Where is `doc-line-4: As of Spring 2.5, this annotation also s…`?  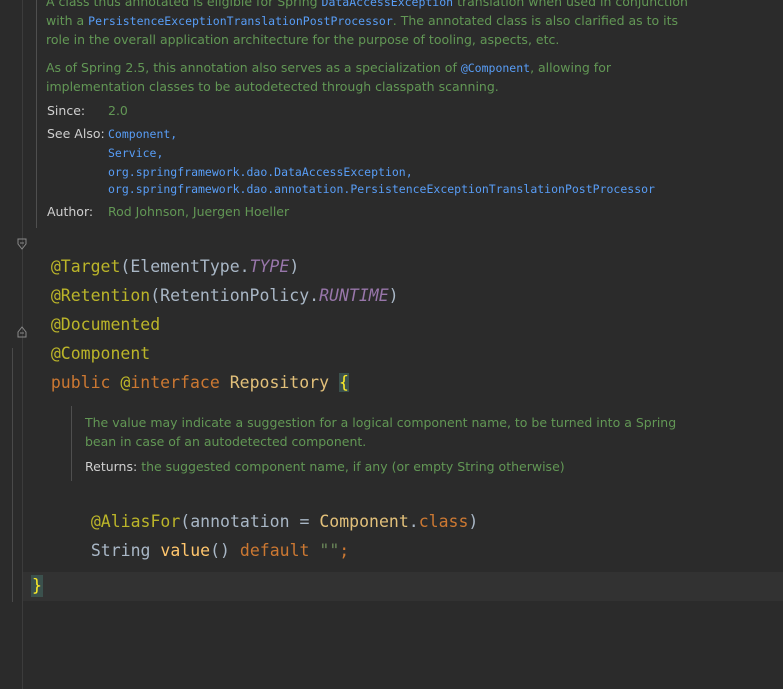 doc-line-4: As of Spring 2.5, this annotation also s… is located at coordinates (328, 67).